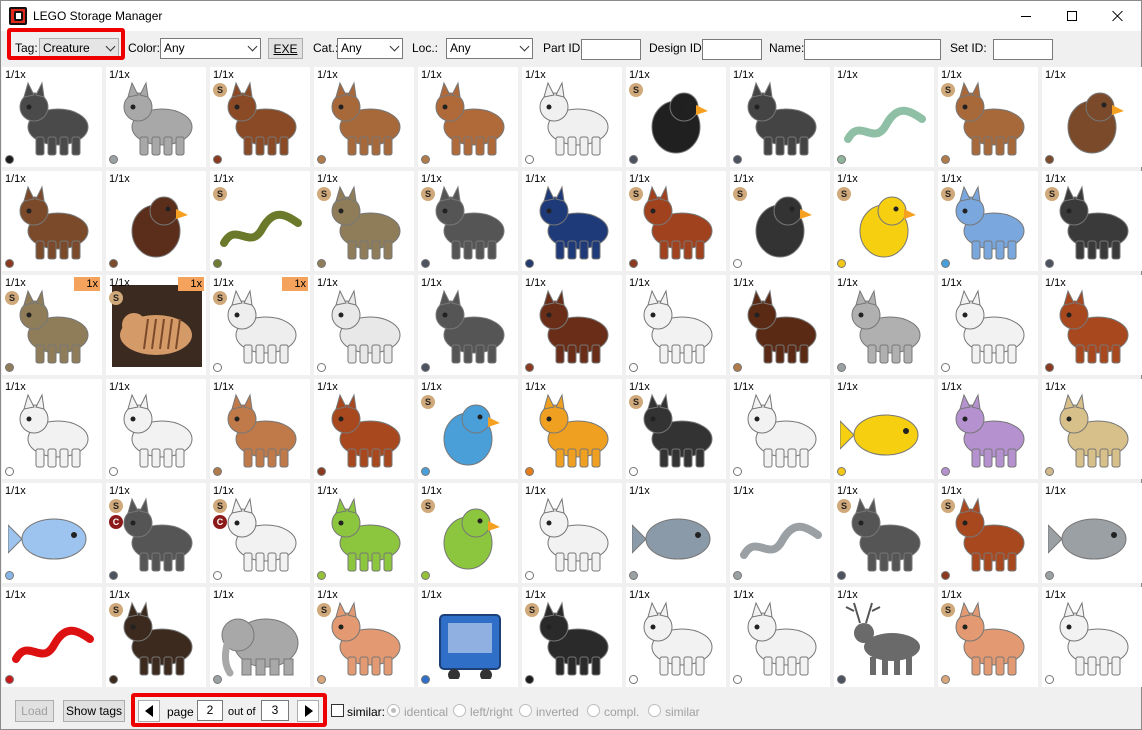 The height and width of the screenshot is (730, 1142). Describe the element at coordinates (459, 710) in the screenshot. I see `left-right-radio` at that location.